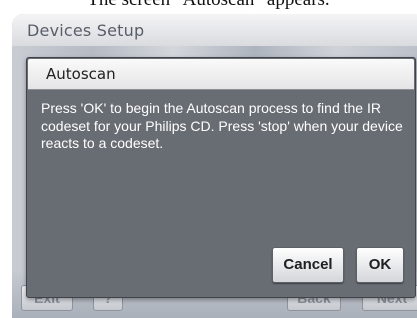  I want to click on dialog-title: Autoscan, so click(81, 74).